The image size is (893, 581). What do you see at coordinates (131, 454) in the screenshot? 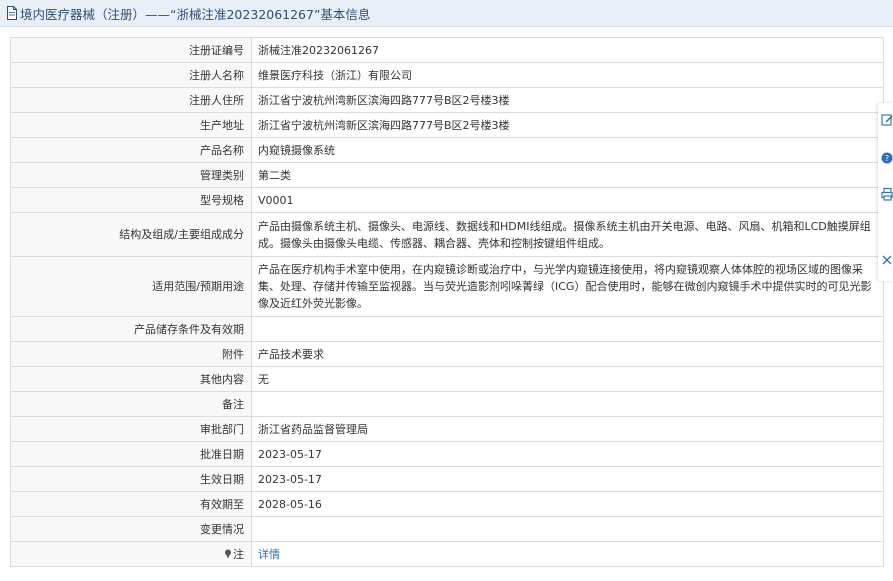
I see `row-label: 批准日期` at bounding box center [131, 454].